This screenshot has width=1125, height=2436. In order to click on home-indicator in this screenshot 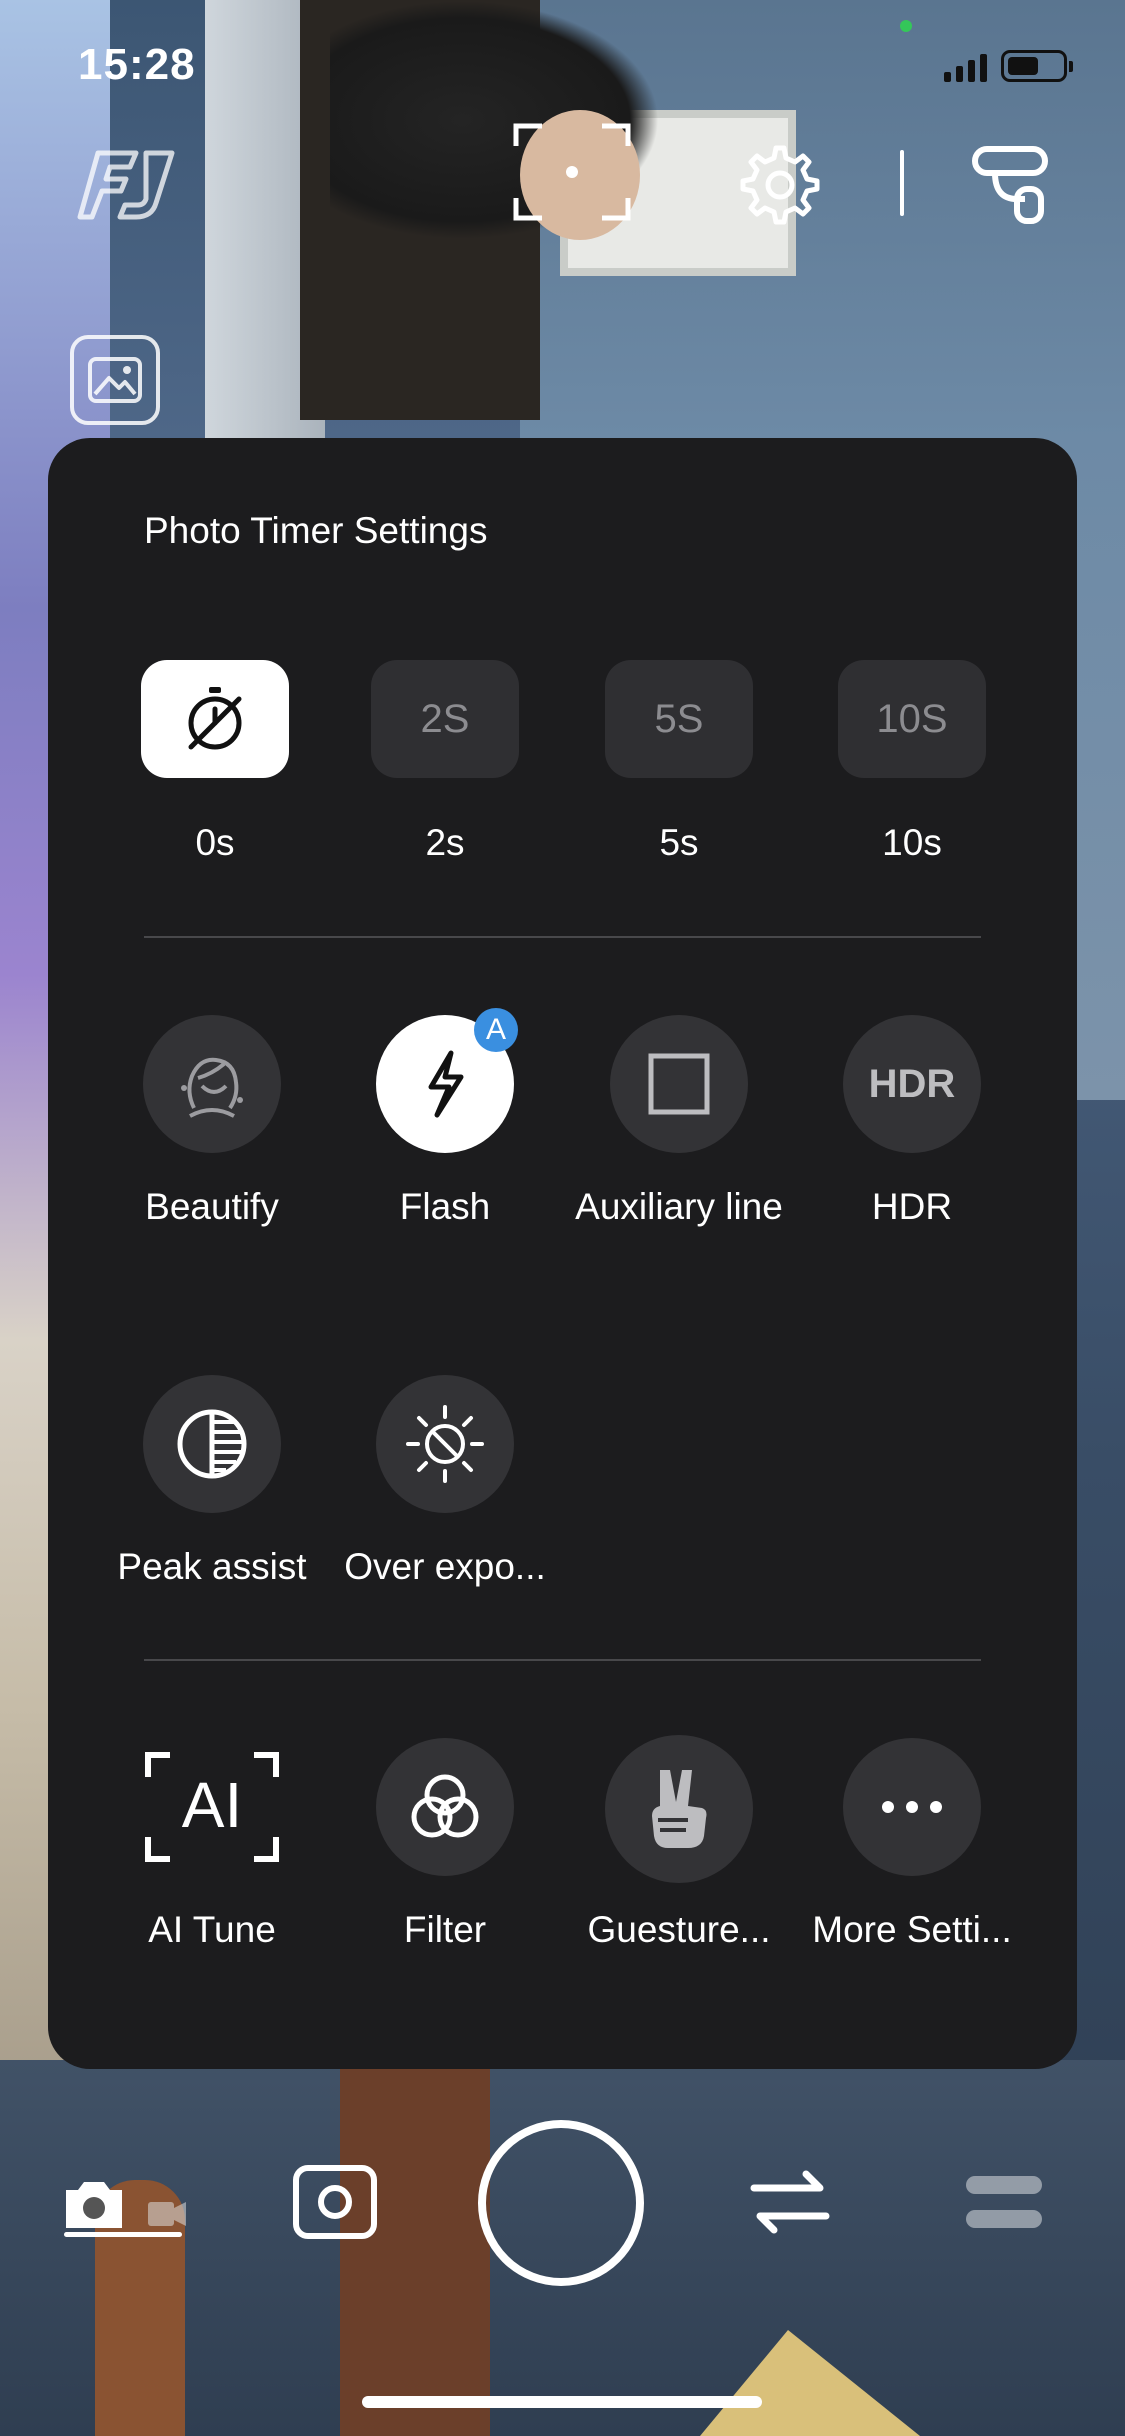, I will do `click(562, 2402)`.